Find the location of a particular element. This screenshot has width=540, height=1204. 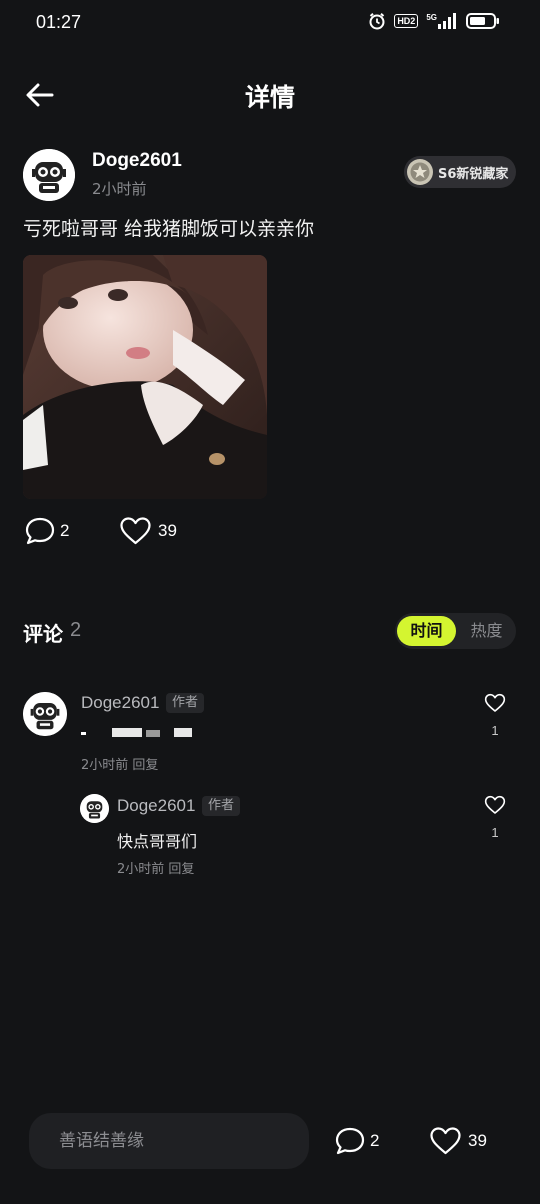

reply-avatar is located at coordinates (94, 808).